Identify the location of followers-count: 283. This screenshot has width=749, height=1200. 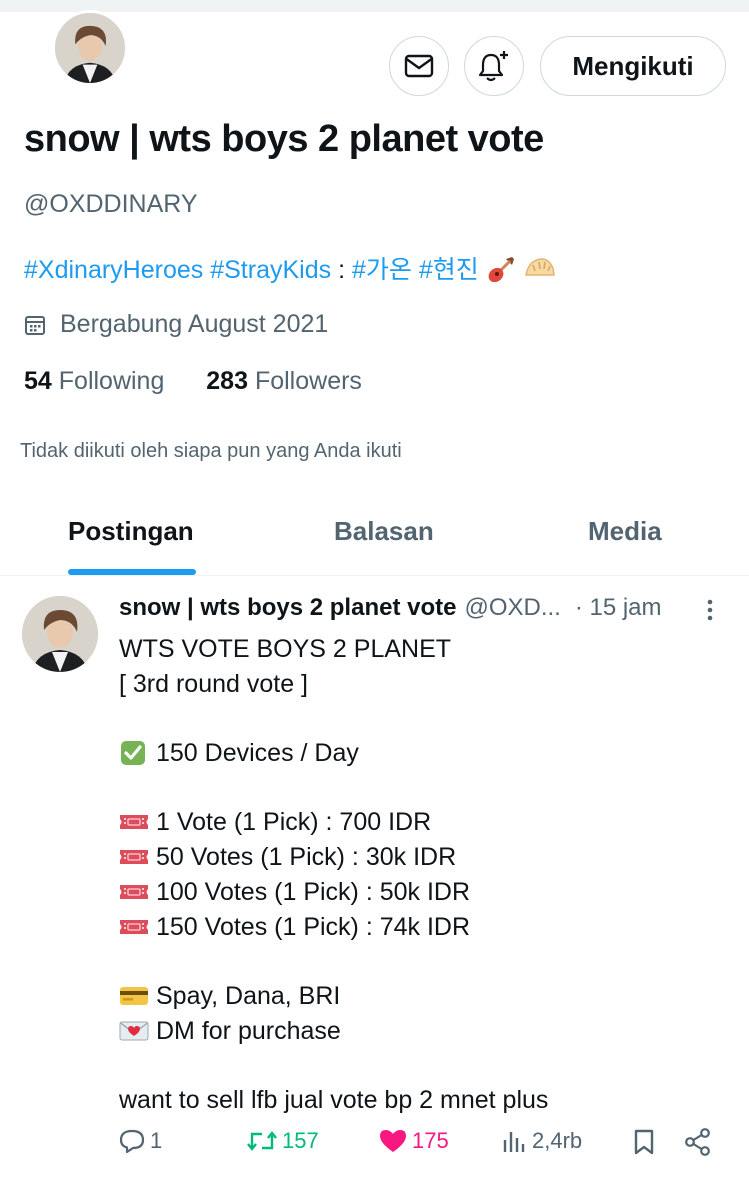
(227, 381).